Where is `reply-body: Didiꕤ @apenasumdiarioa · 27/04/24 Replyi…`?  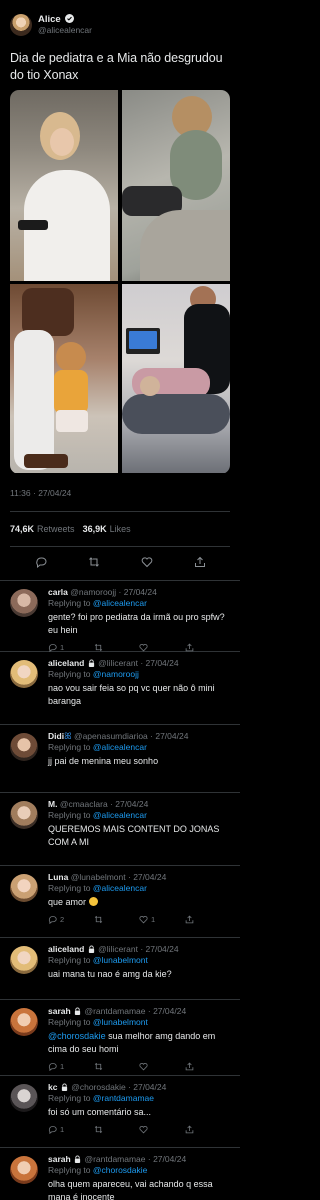 reply-body: Didiꕤ @apenasumdiarioa · 27/04/24 Replyi… is located at coordinates (139, 761).